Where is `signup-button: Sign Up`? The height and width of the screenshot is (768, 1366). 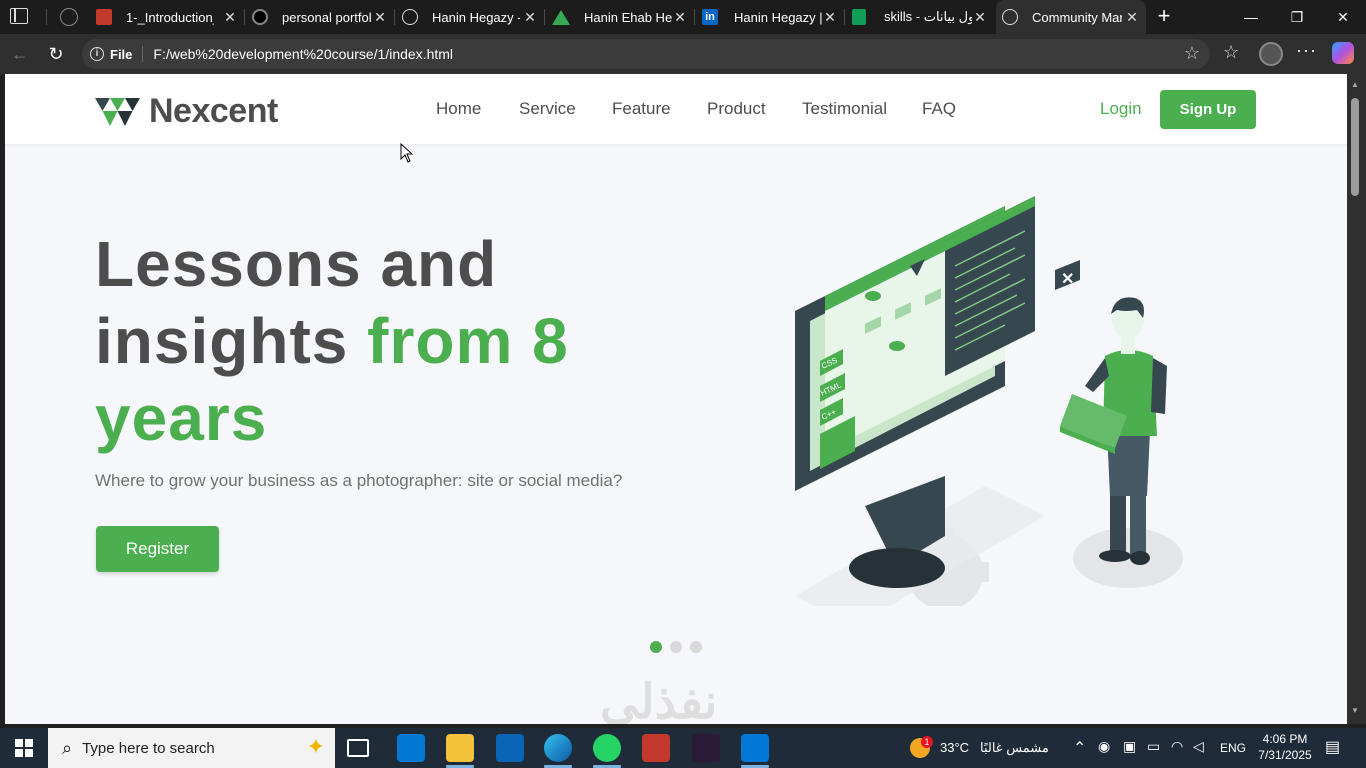
signup-button: Sign Up is located at coordinates (1208, 109).